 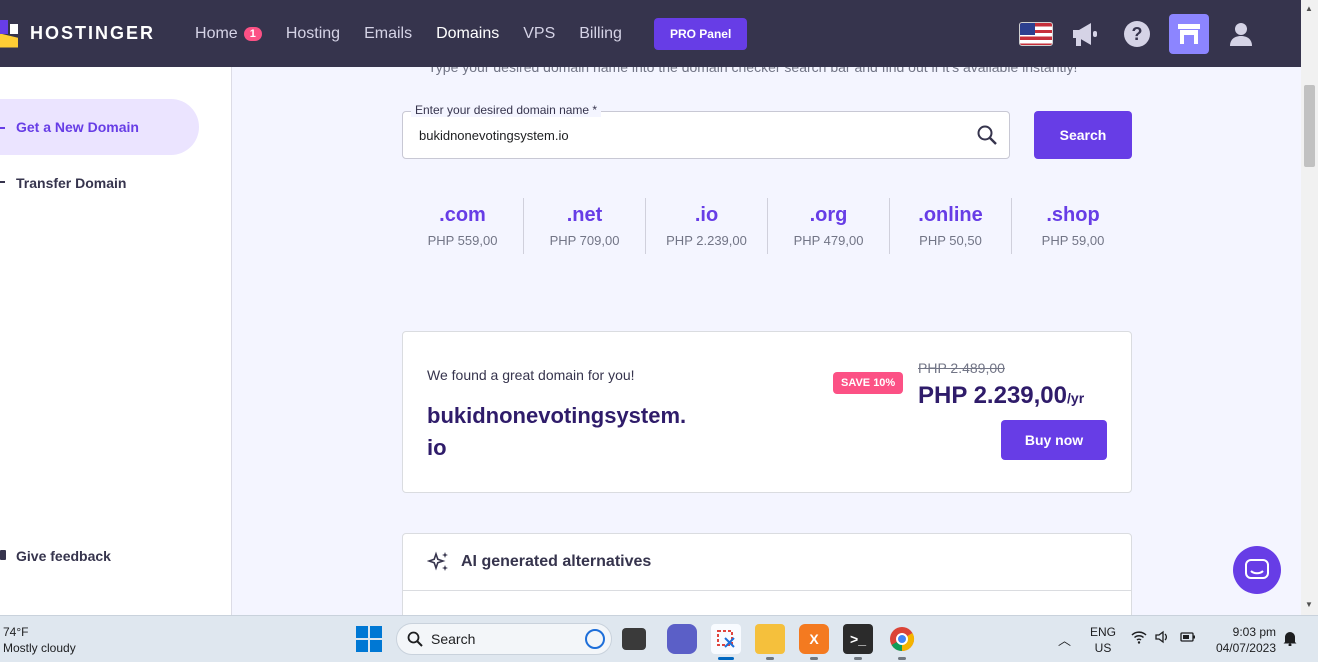 I want to click on user-icon, so click(x=1241, y=34).